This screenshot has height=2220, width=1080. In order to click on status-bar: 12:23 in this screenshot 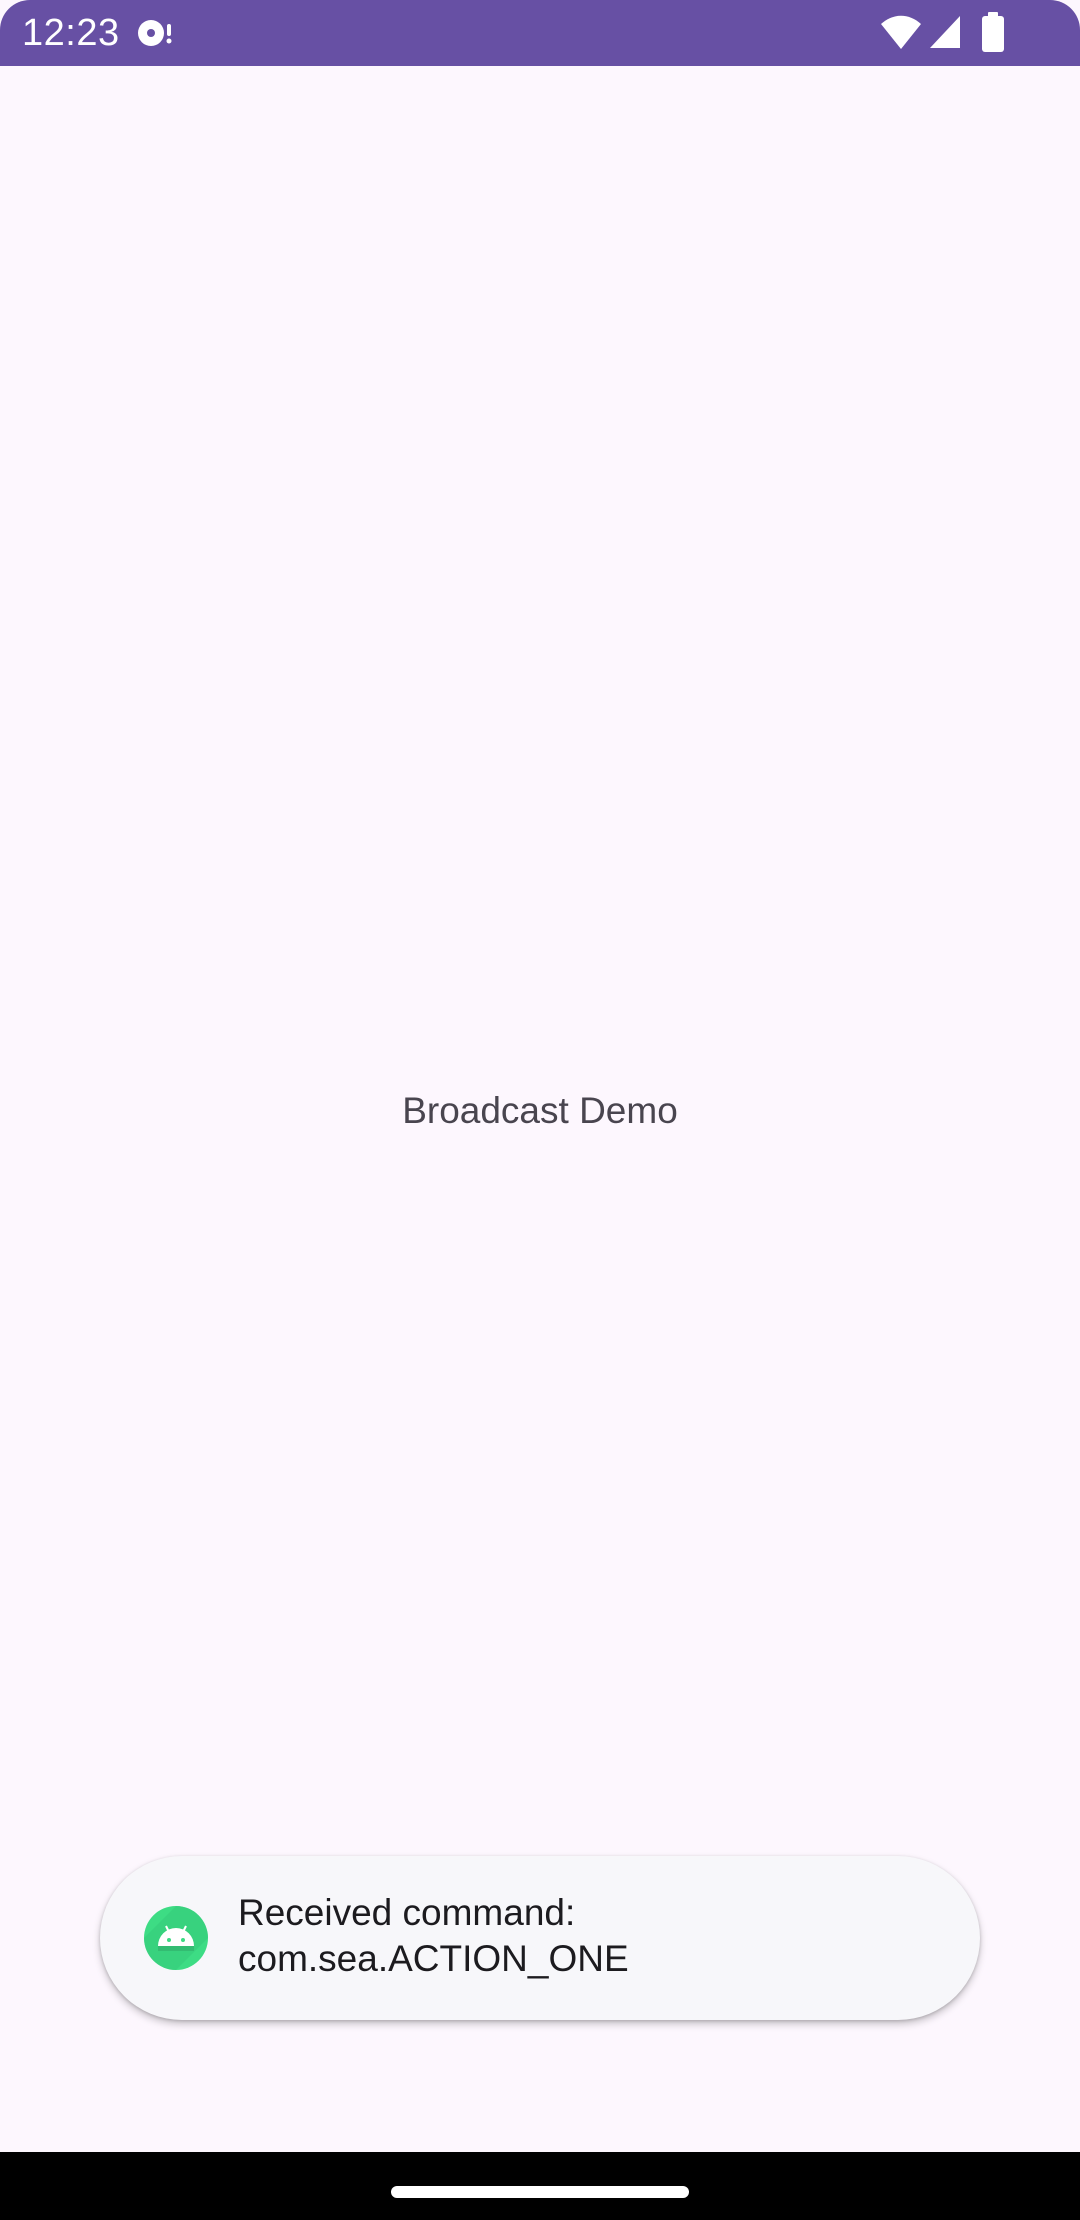, I will do `click(540, 33)`.